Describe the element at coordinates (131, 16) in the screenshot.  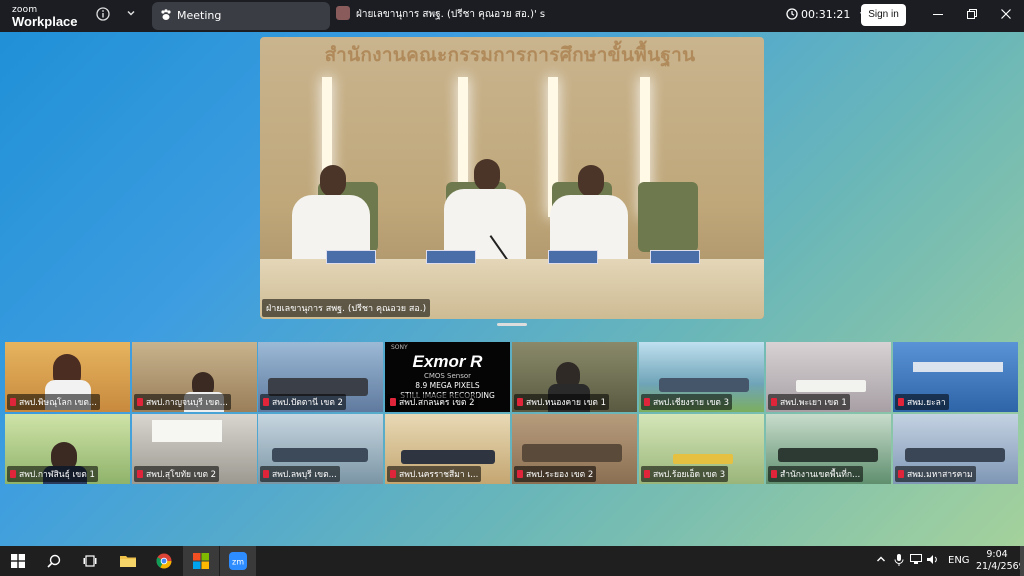
I see `chevron-down-icon` at that location.